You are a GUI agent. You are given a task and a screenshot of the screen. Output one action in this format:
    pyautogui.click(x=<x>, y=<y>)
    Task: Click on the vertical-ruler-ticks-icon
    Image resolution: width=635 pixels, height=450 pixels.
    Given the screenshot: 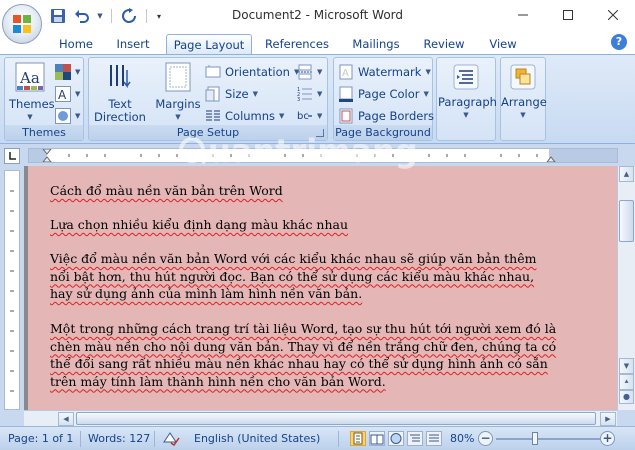 What is the action you would take?
    pyautogui.click(x=12, y=291)
    